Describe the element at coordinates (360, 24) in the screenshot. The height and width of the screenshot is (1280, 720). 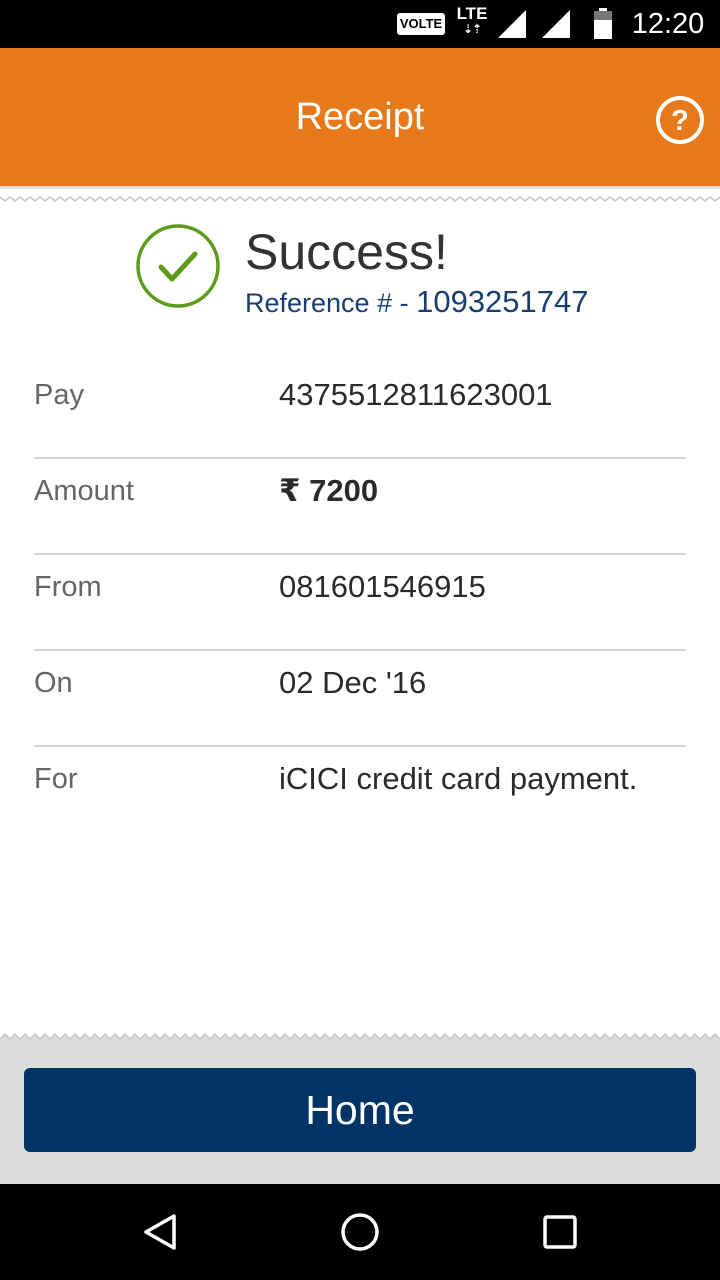
I see `status-bar: VOLTE LTE ⇣⇡ 12:20` at that location.